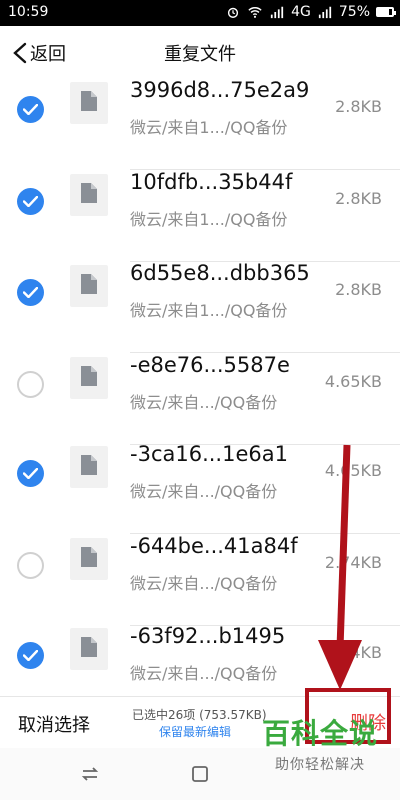 Image resolution: width=400 pixels, height=800 pixels. Describe the element at coordinates (199, 715) in the screenshot. I see `selection-summary: 已选中26项 (753.57KB)` at that location.